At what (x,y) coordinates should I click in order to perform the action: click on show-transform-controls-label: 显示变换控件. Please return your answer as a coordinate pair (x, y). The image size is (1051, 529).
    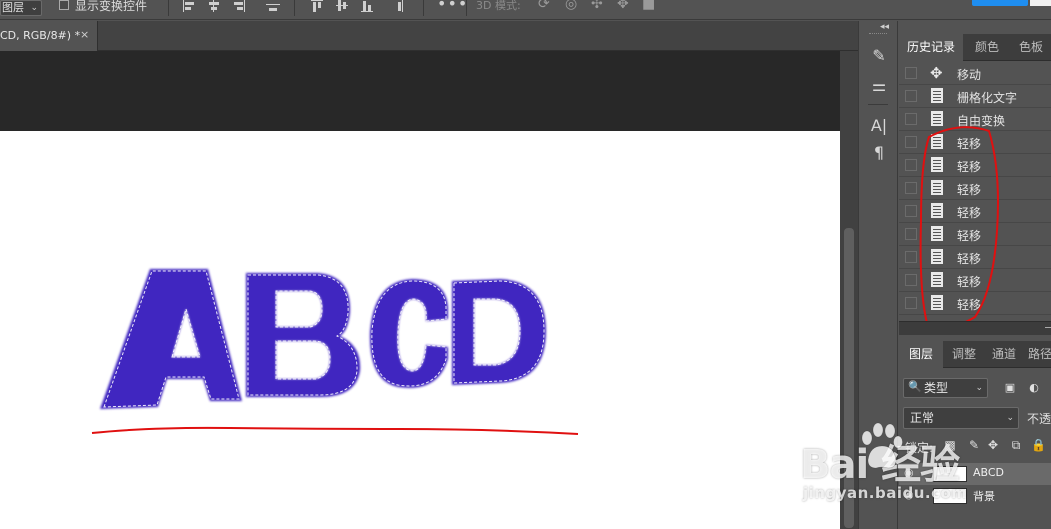
    Looking at the image, I should click on (111, 6).